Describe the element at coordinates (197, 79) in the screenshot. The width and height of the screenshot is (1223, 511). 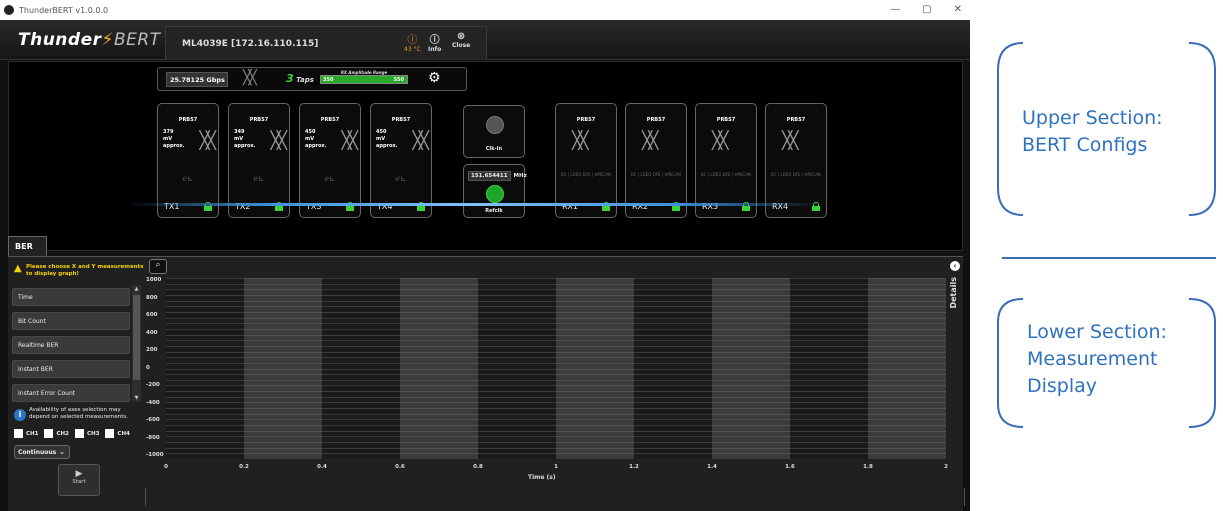
I see `data-rate-field: 25.78125 Gbps` at that location.